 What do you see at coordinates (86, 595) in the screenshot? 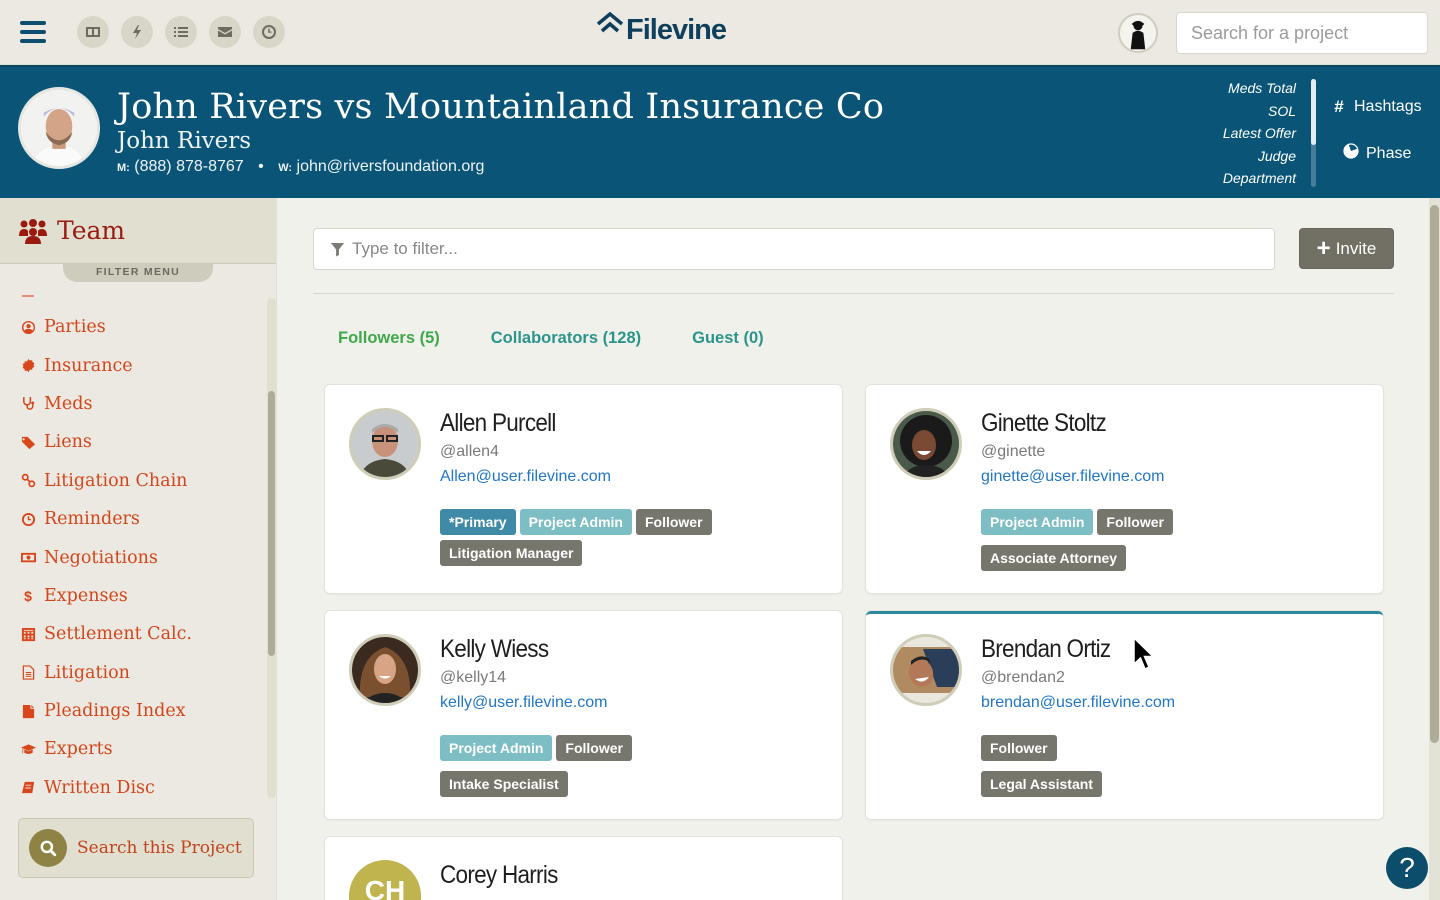
I see `sidebar-item-label: Expenses` at bounding box center [86, 595].